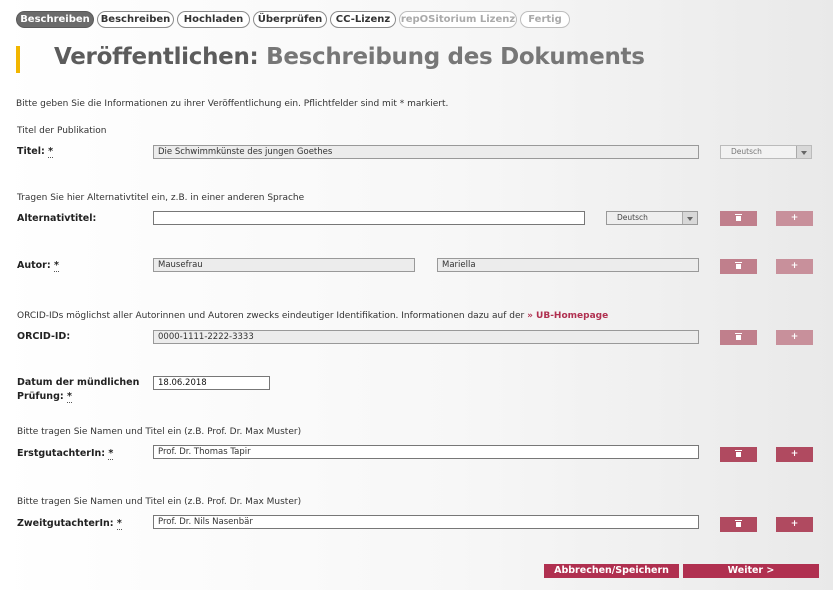  What do you see at coordinates (35, 152) in the screenshot?
I see `titel-label: Titel: *` at bounding box center [35, 152].